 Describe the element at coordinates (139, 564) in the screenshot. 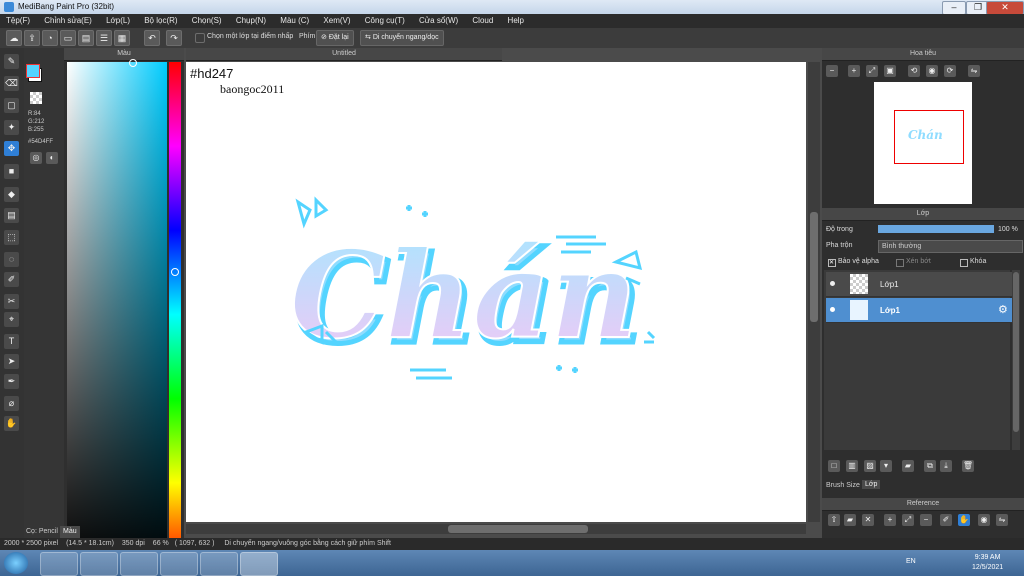

I see `media-player-taskbar-icon` at that location.